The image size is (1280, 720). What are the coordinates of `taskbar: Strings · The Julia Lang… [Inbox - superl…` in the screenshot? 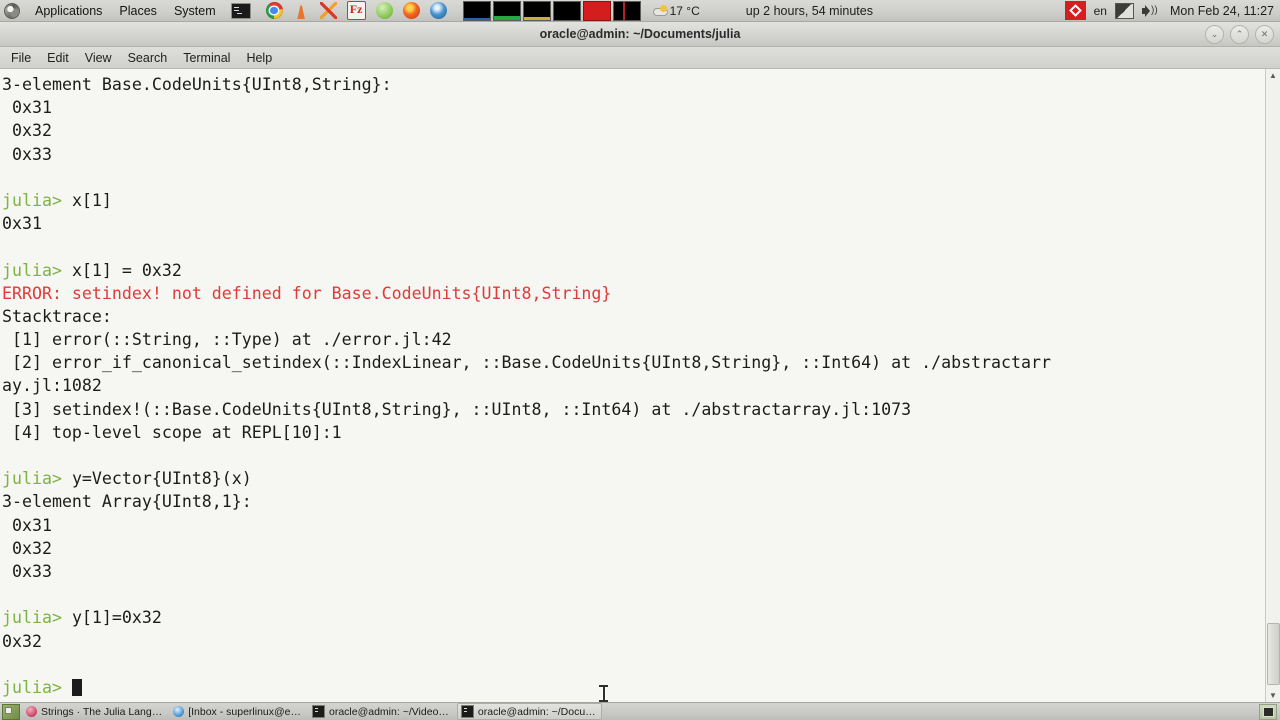 It's located at (640, 711).